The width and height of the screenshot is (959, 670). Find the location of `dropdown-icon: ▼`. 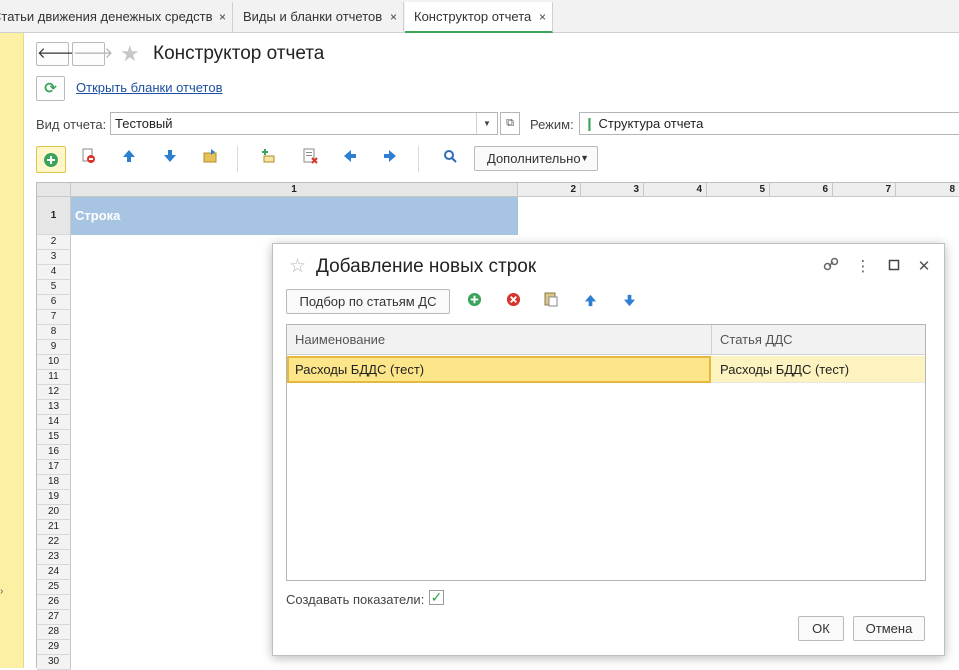

dropdown-icon: ▼ is located at coordinates (486, 123).